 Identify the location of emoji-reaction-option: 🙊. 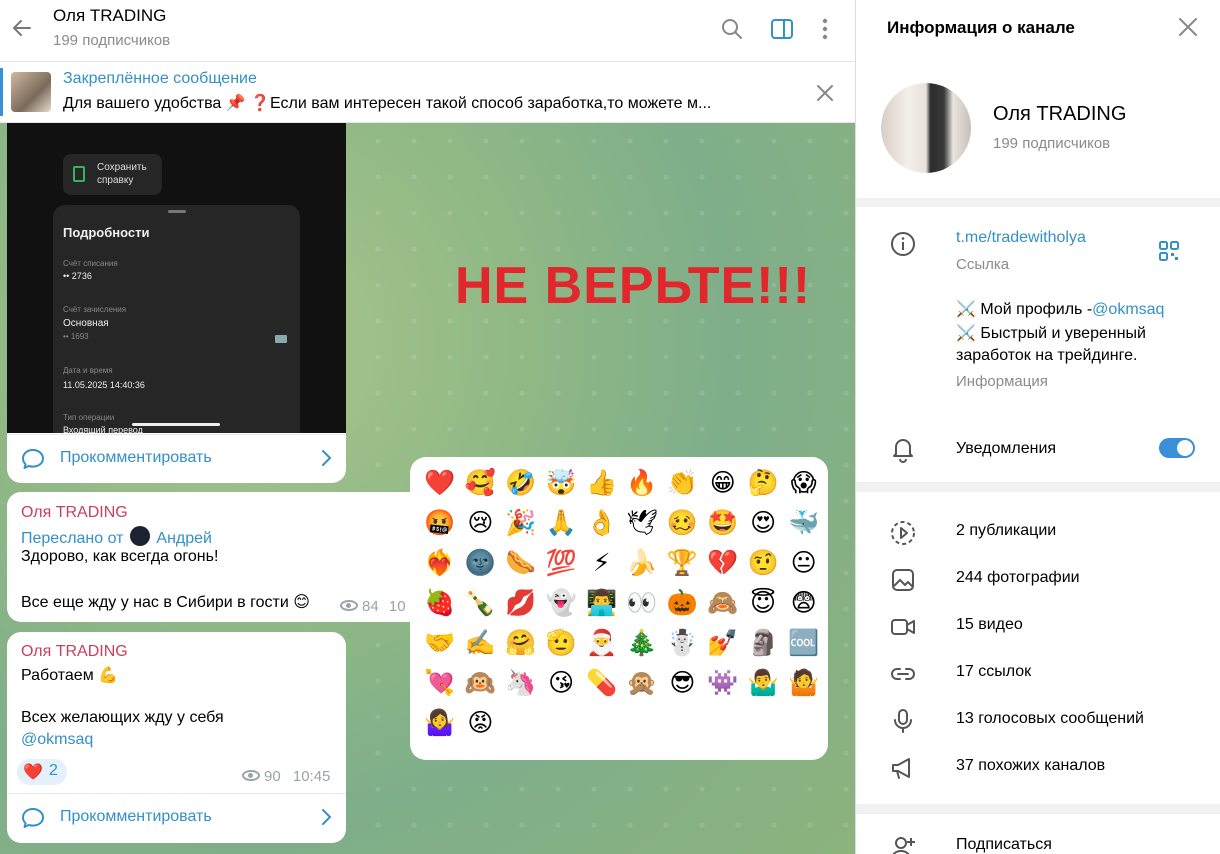
(642, 683).